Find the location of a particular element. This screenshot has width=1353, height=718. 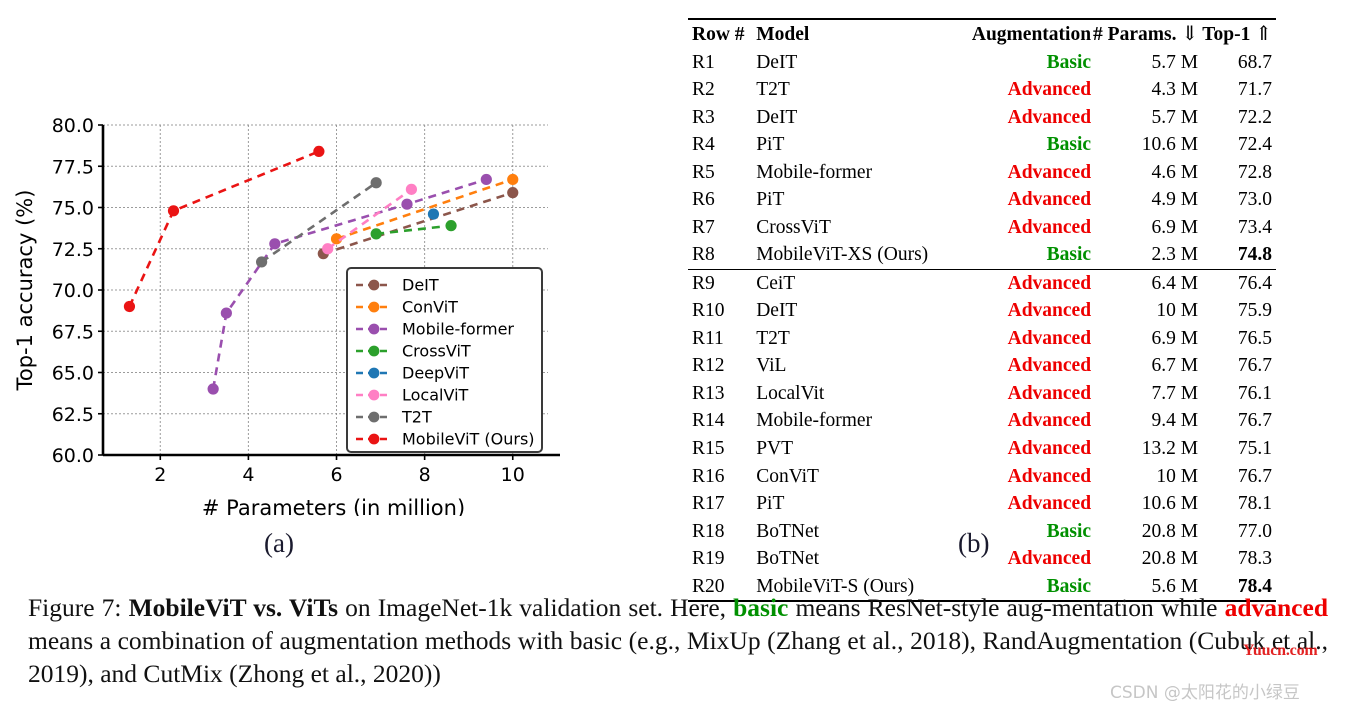

table-row: R15 PVT Advanced 13.2 M 75.1 is located at coordinates (982, 449).